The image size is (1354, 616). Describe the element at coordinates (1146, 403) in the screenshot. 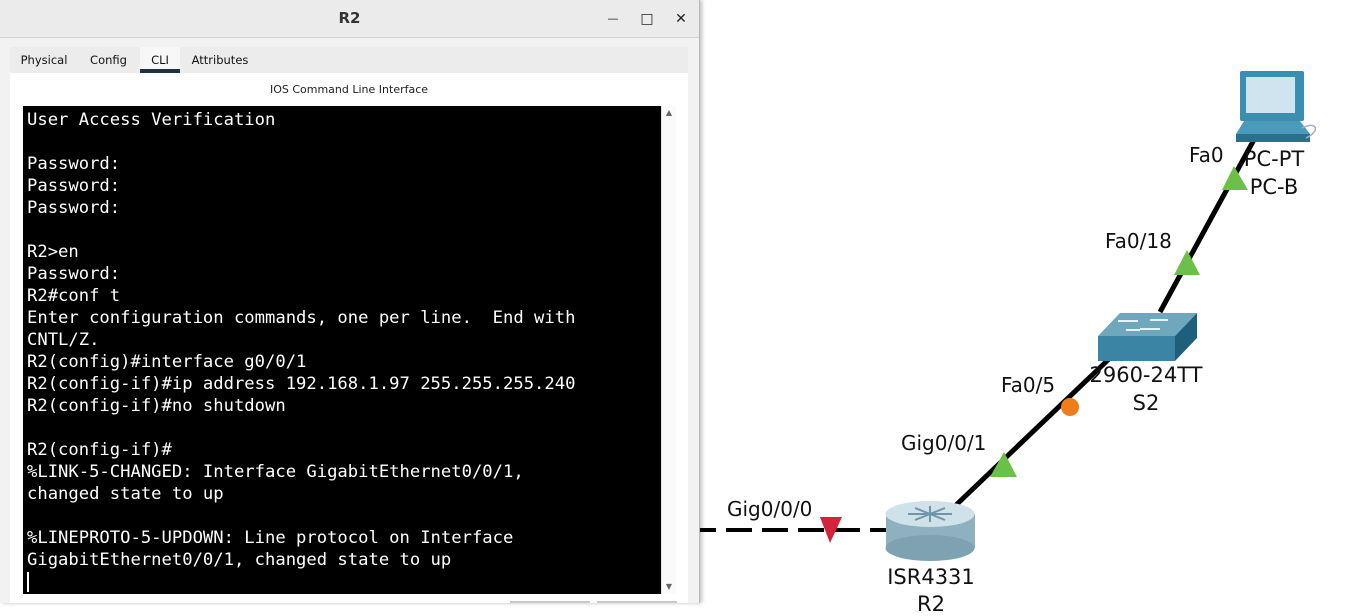

I see `switch-name-label: S2` at that location.